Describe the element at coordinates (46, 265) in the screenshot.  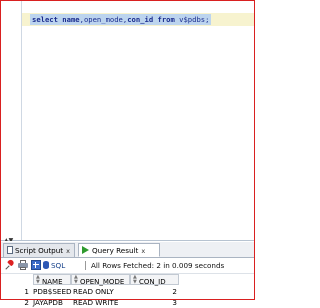
I see `database-icon` at that location.